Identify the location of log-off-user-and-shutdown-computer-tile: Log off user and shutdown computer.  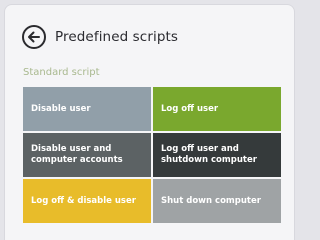
(217, 155).